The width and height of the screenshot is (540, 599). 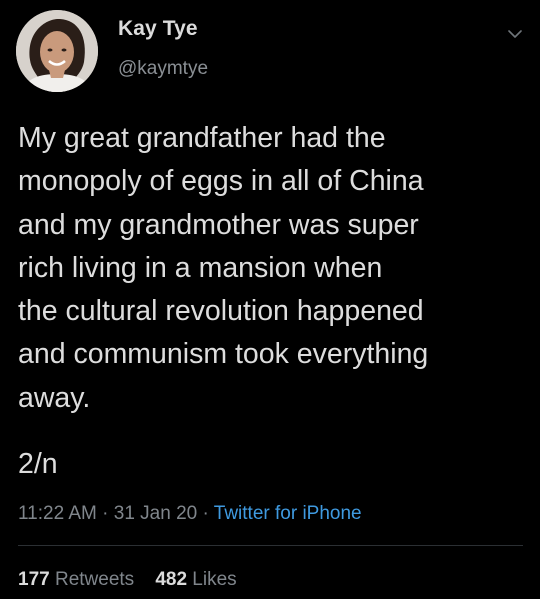 I want to click on tweet-time: 11:22 AM, so click(x=57, y=513).